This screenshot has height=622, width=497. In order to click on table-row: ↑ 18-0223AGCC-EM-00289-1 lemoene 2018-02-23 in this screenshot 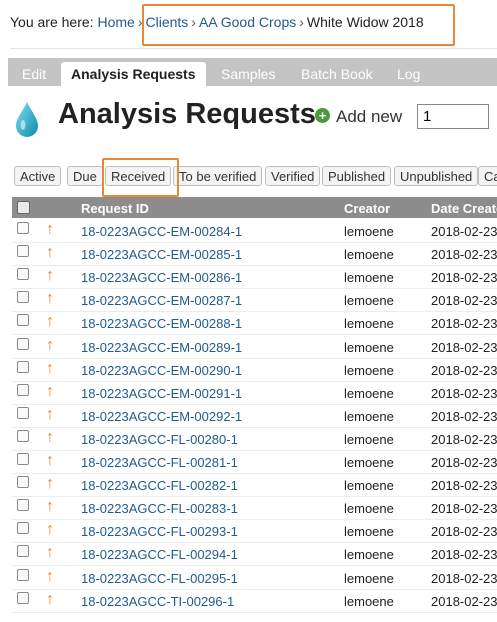, I will do `click(254, 347)`.